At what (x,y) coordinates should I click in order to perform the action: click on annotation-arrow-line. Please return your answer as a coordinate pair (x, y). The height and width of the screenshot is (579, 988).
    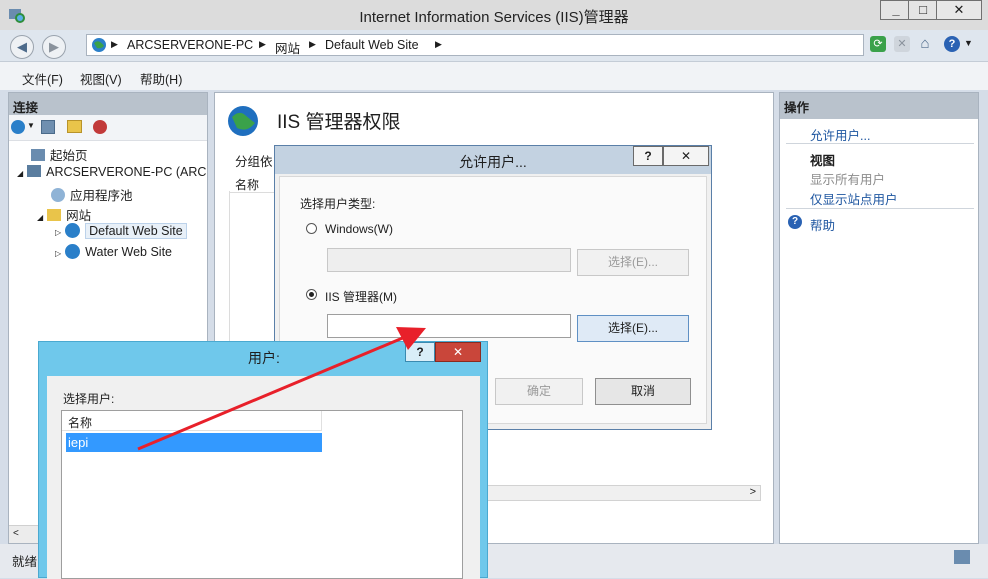
    Looking at the image, I should click on (271, 393).